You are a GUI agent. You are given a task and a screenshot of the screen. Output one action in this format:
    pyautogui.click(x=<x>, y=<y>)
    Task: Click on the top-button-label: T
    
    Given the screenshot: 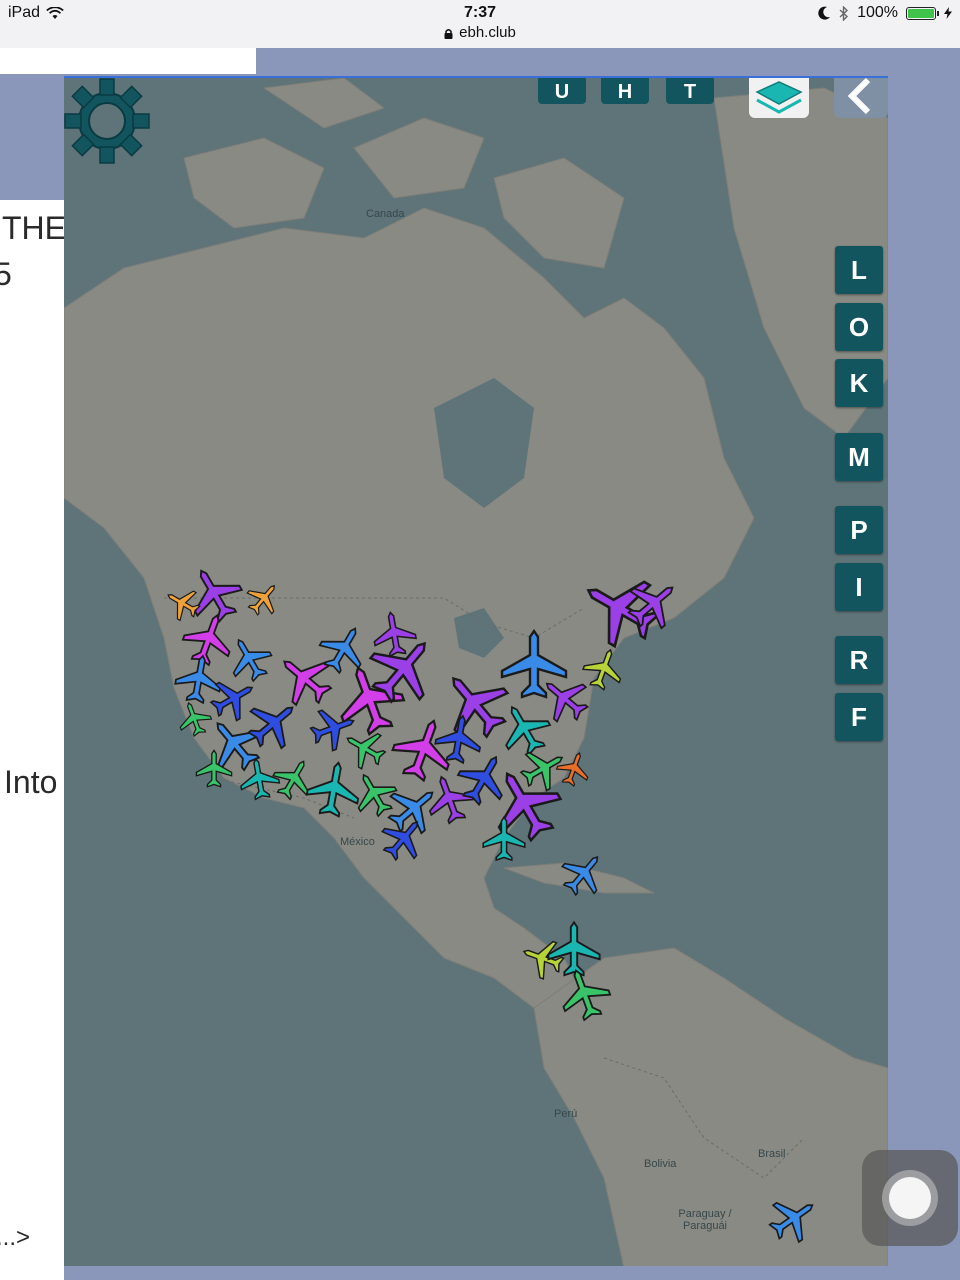 What is the action you would take?
    pyautogui.click(x=690, y=92)
    